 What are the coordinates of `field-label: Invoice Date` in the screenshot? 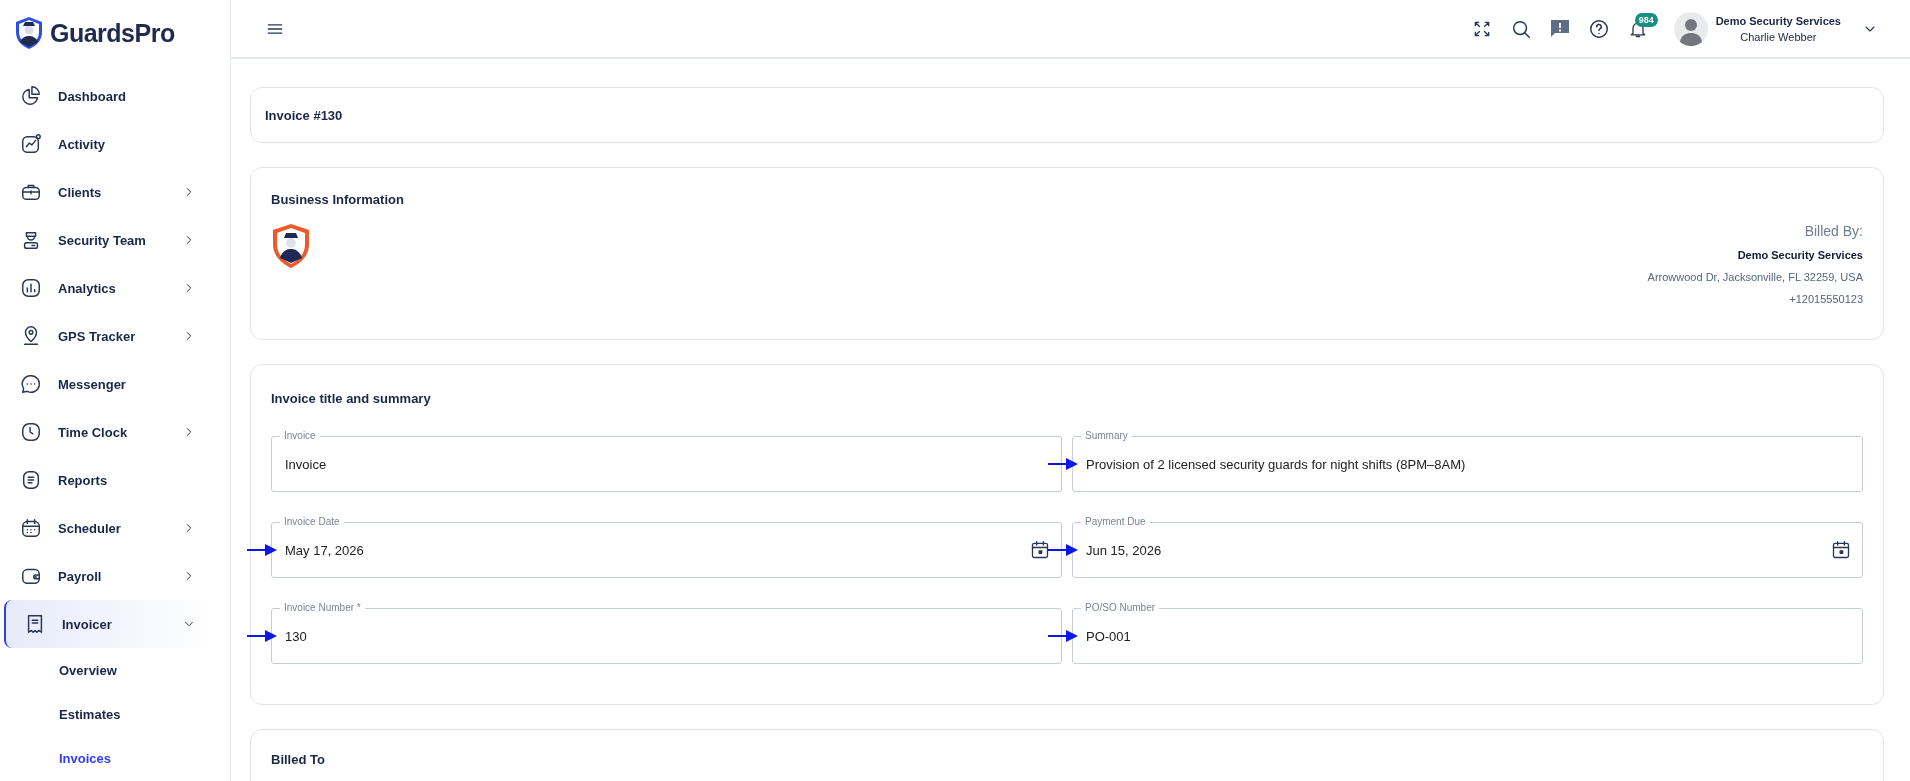 It's located at (312, 522).